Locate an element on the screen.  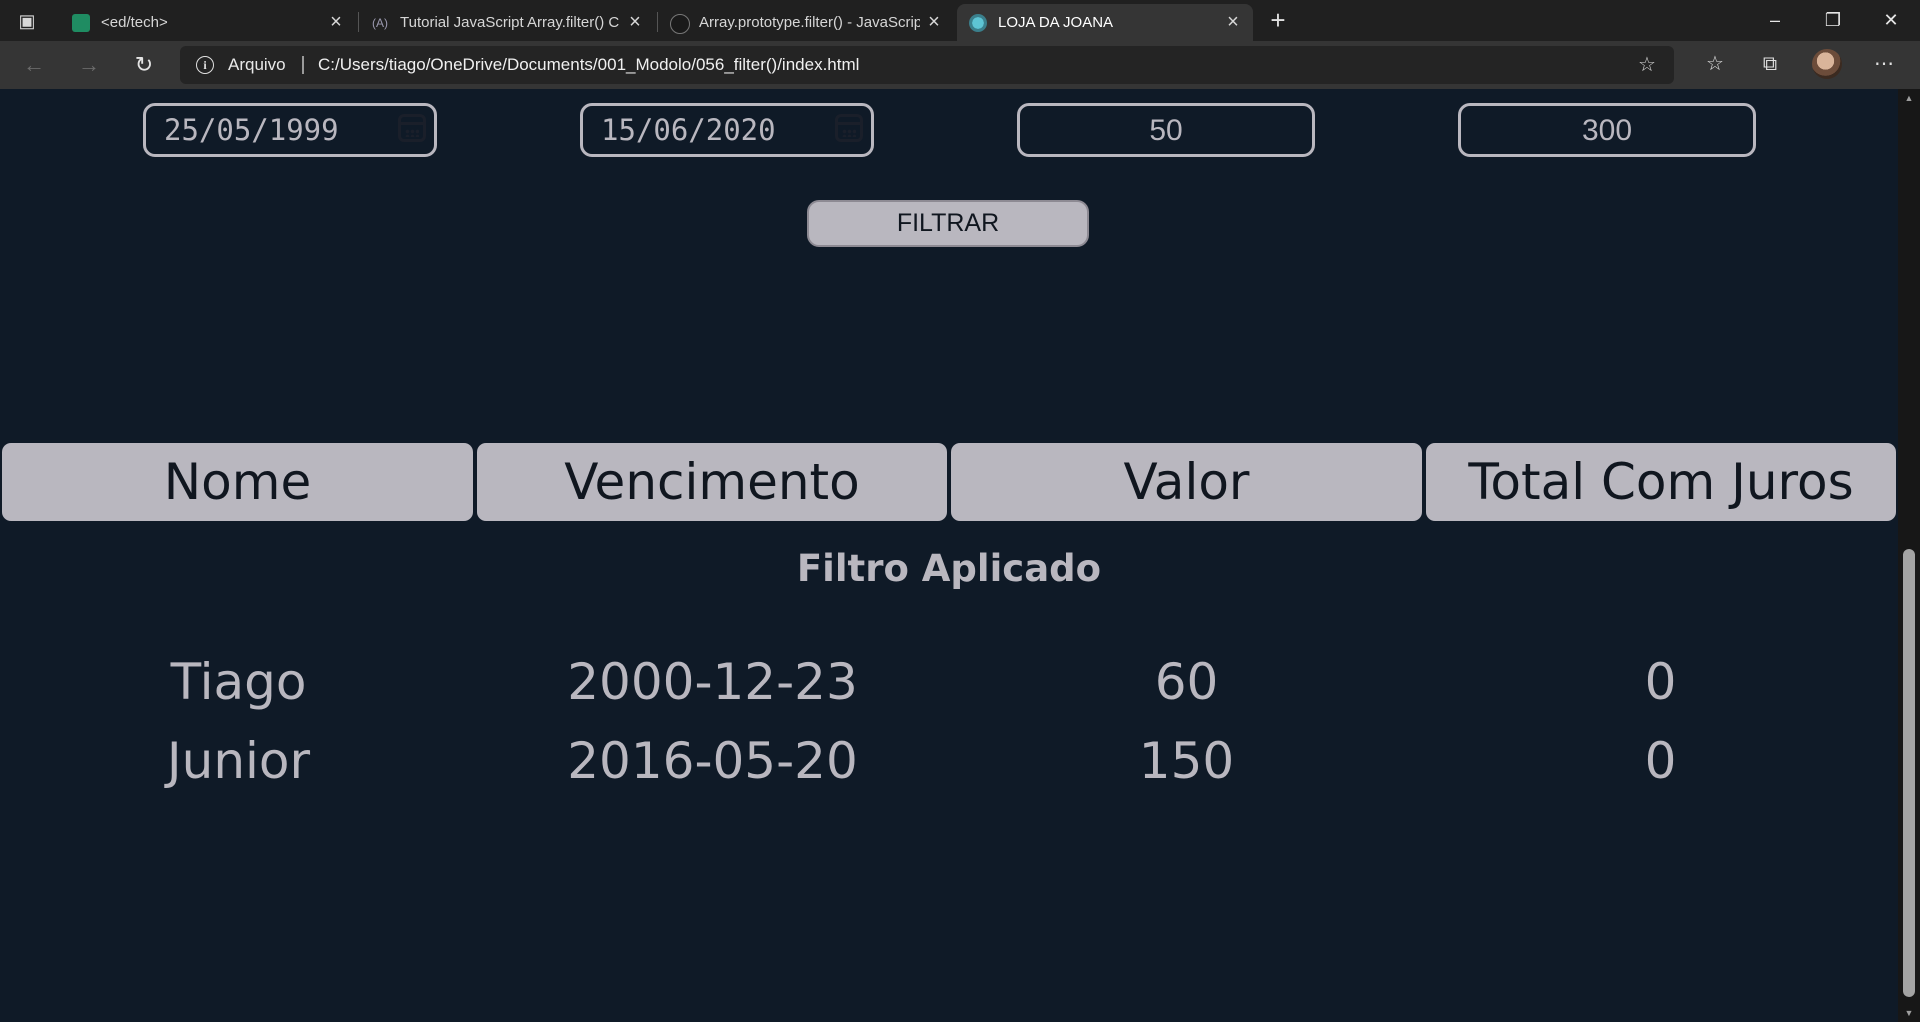
tab-title: LOJA DA JOANA is located at coordinates (1056, 22).